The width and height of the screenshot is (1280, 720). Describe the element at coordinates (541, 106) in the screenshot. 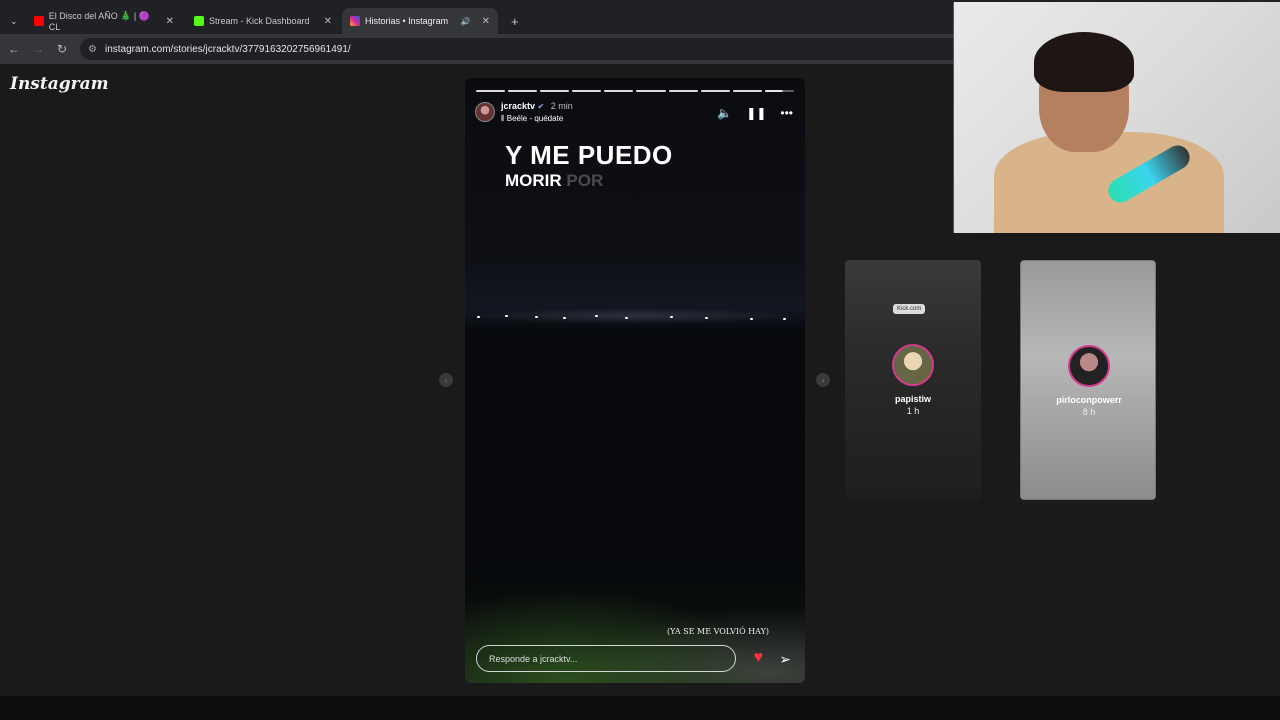

I see `verified-icon: ✔` at that location.